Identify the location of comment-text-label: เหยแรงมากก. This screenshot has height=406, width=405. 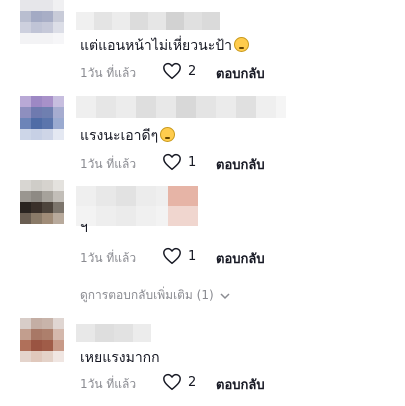
(120, 358).